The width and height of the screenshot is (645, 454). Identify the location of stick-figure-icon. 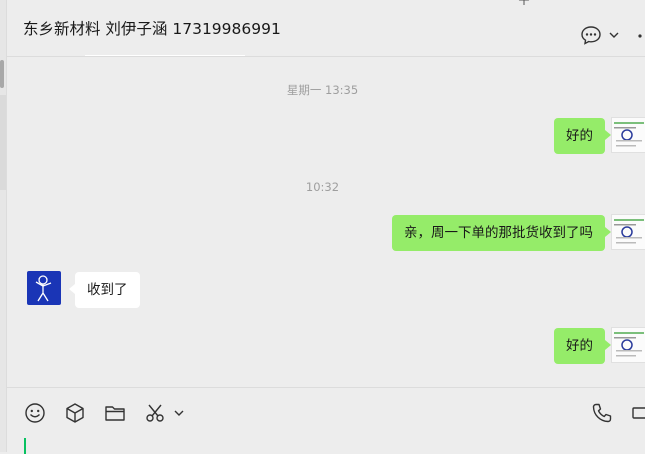
(43, 288).